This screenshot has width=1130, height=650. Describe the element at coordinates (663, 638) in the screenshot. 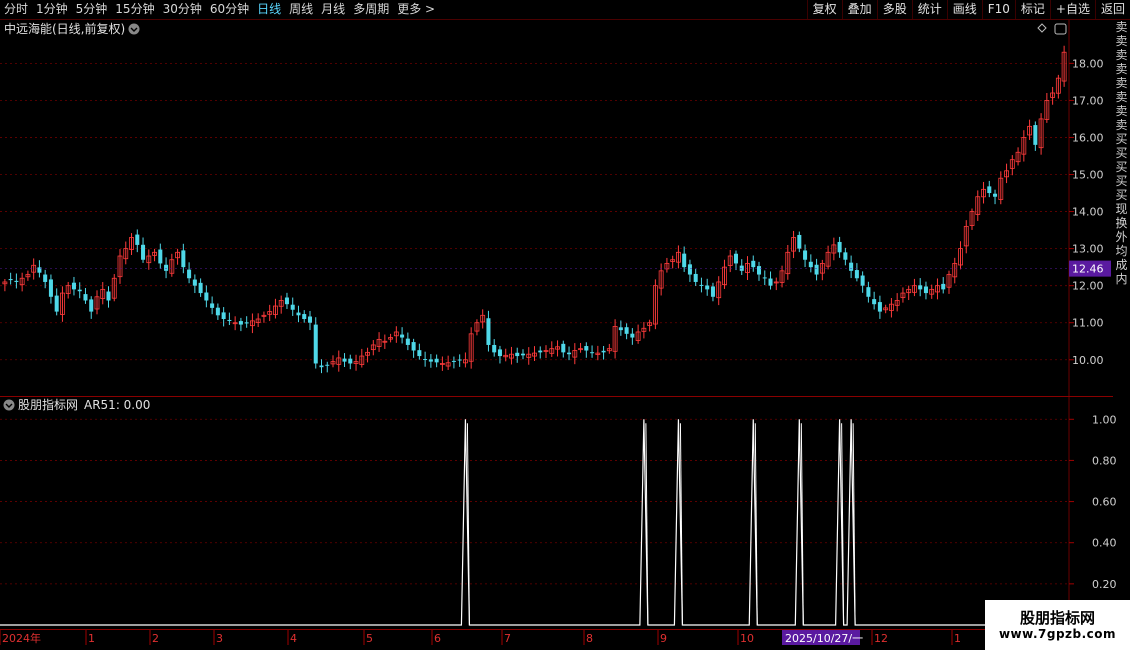

I see `x-tick-label: 9` at that location.